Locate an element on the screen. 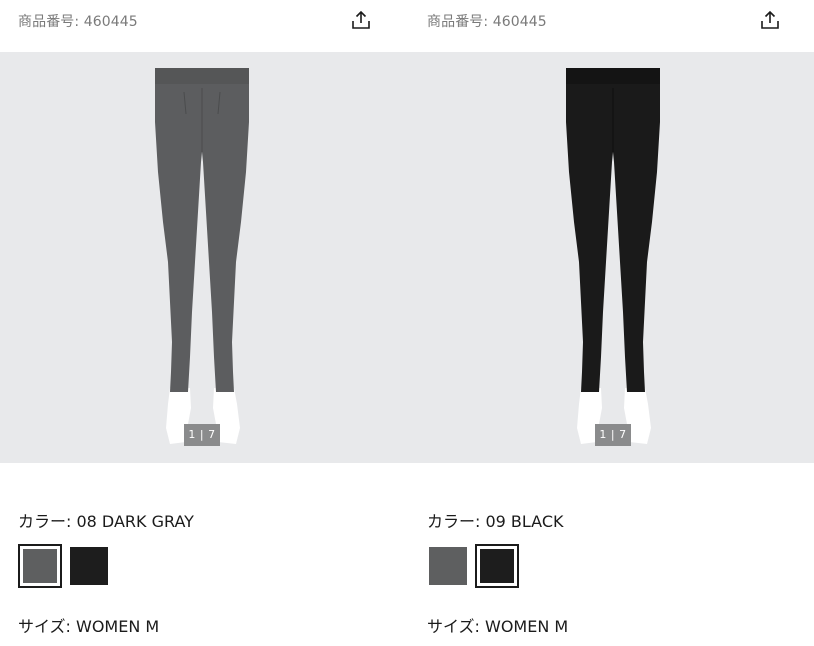 The width and height of the screenshot is (814, 646). color-label: カラー: 09 BLACK is located at coordinates (495, 521).